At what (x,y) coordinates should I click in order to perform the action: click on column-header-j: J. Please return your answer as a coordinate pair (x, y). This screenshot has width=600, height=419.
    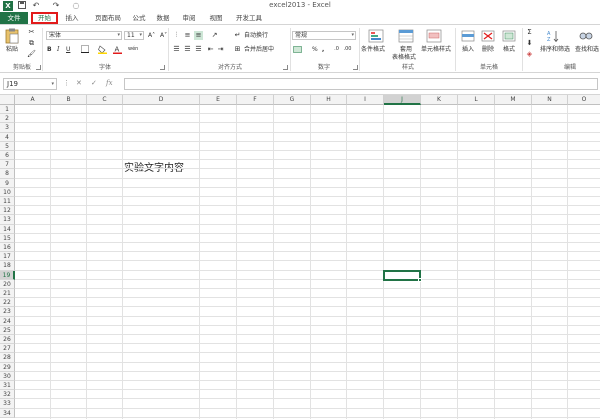
    Looking at the image, I should click on (402, 100).